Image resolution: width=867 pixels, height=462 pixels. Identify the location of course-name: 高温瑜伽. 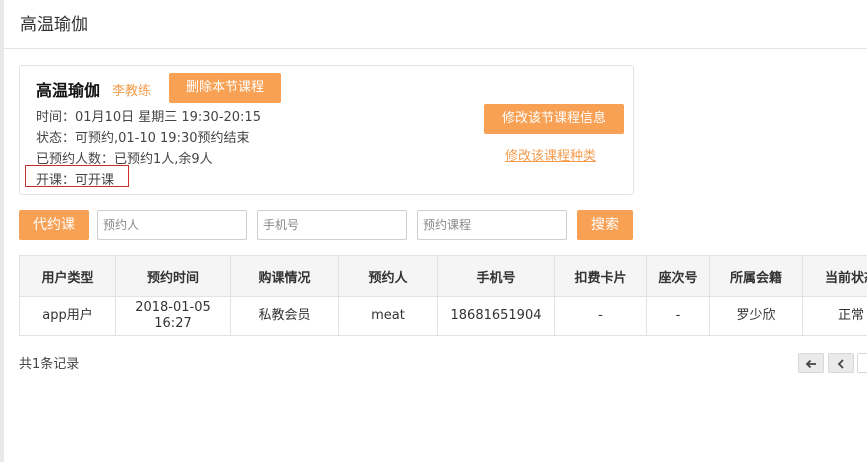
(68, 90).